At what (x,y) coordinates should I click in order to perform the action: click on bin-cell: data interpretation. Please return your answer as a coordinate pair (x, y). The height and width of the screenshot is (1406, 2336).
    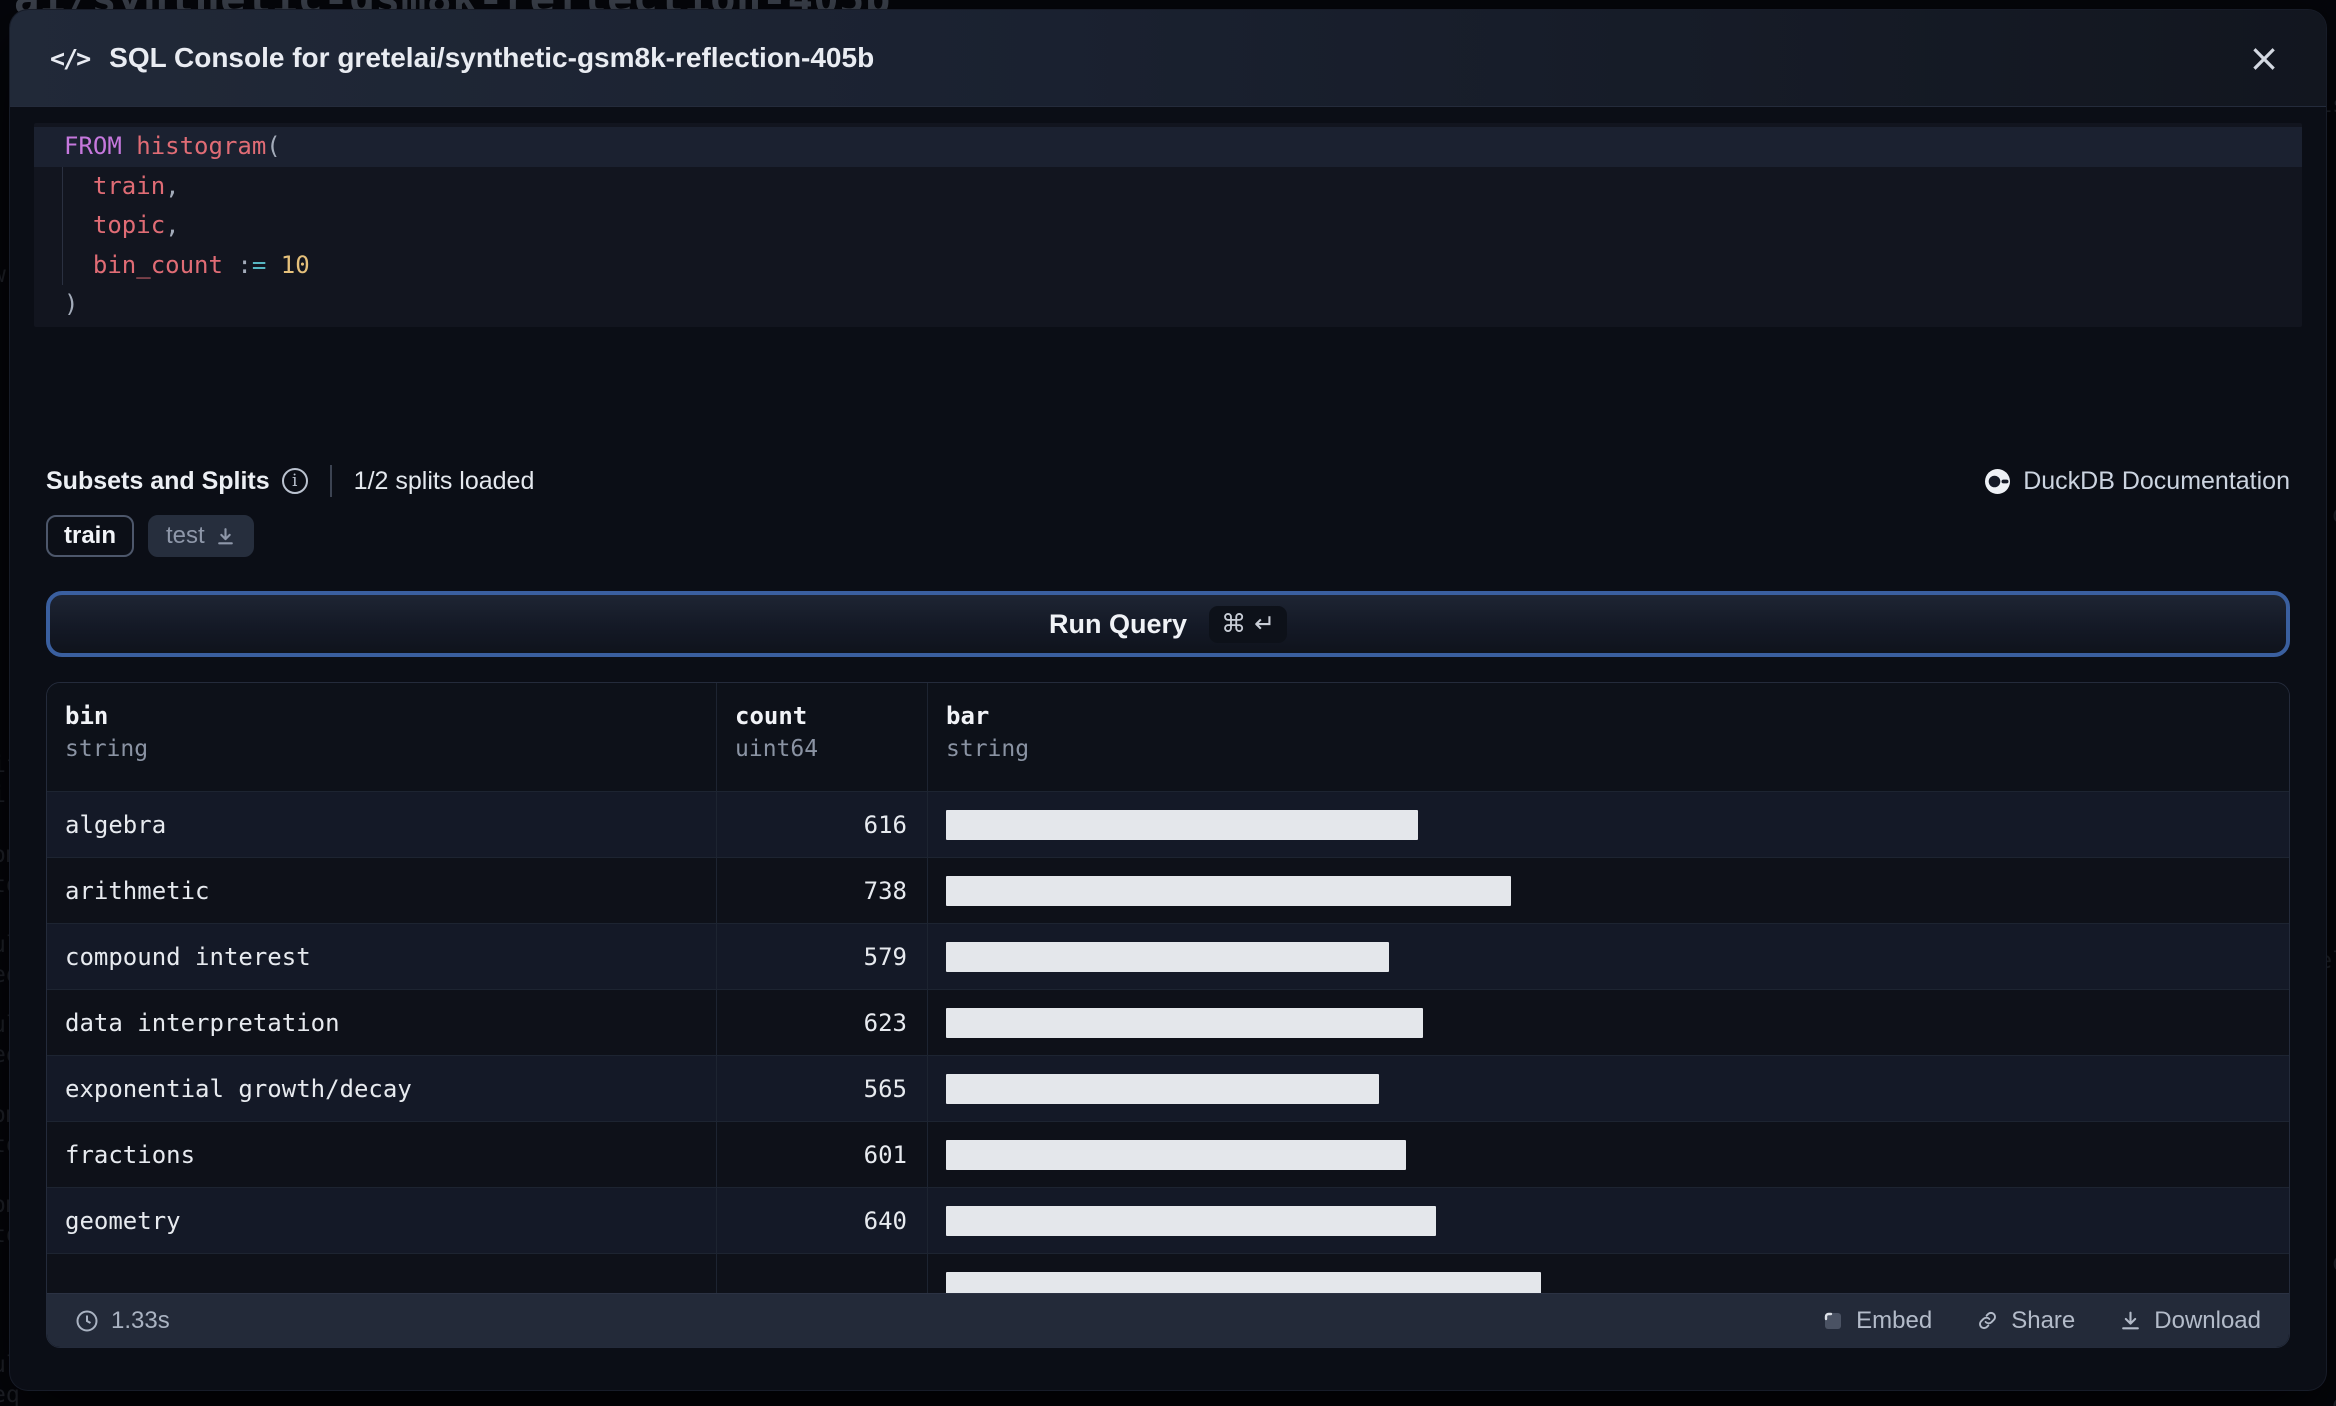
    Looking at the image, I should click on (382, 1022).